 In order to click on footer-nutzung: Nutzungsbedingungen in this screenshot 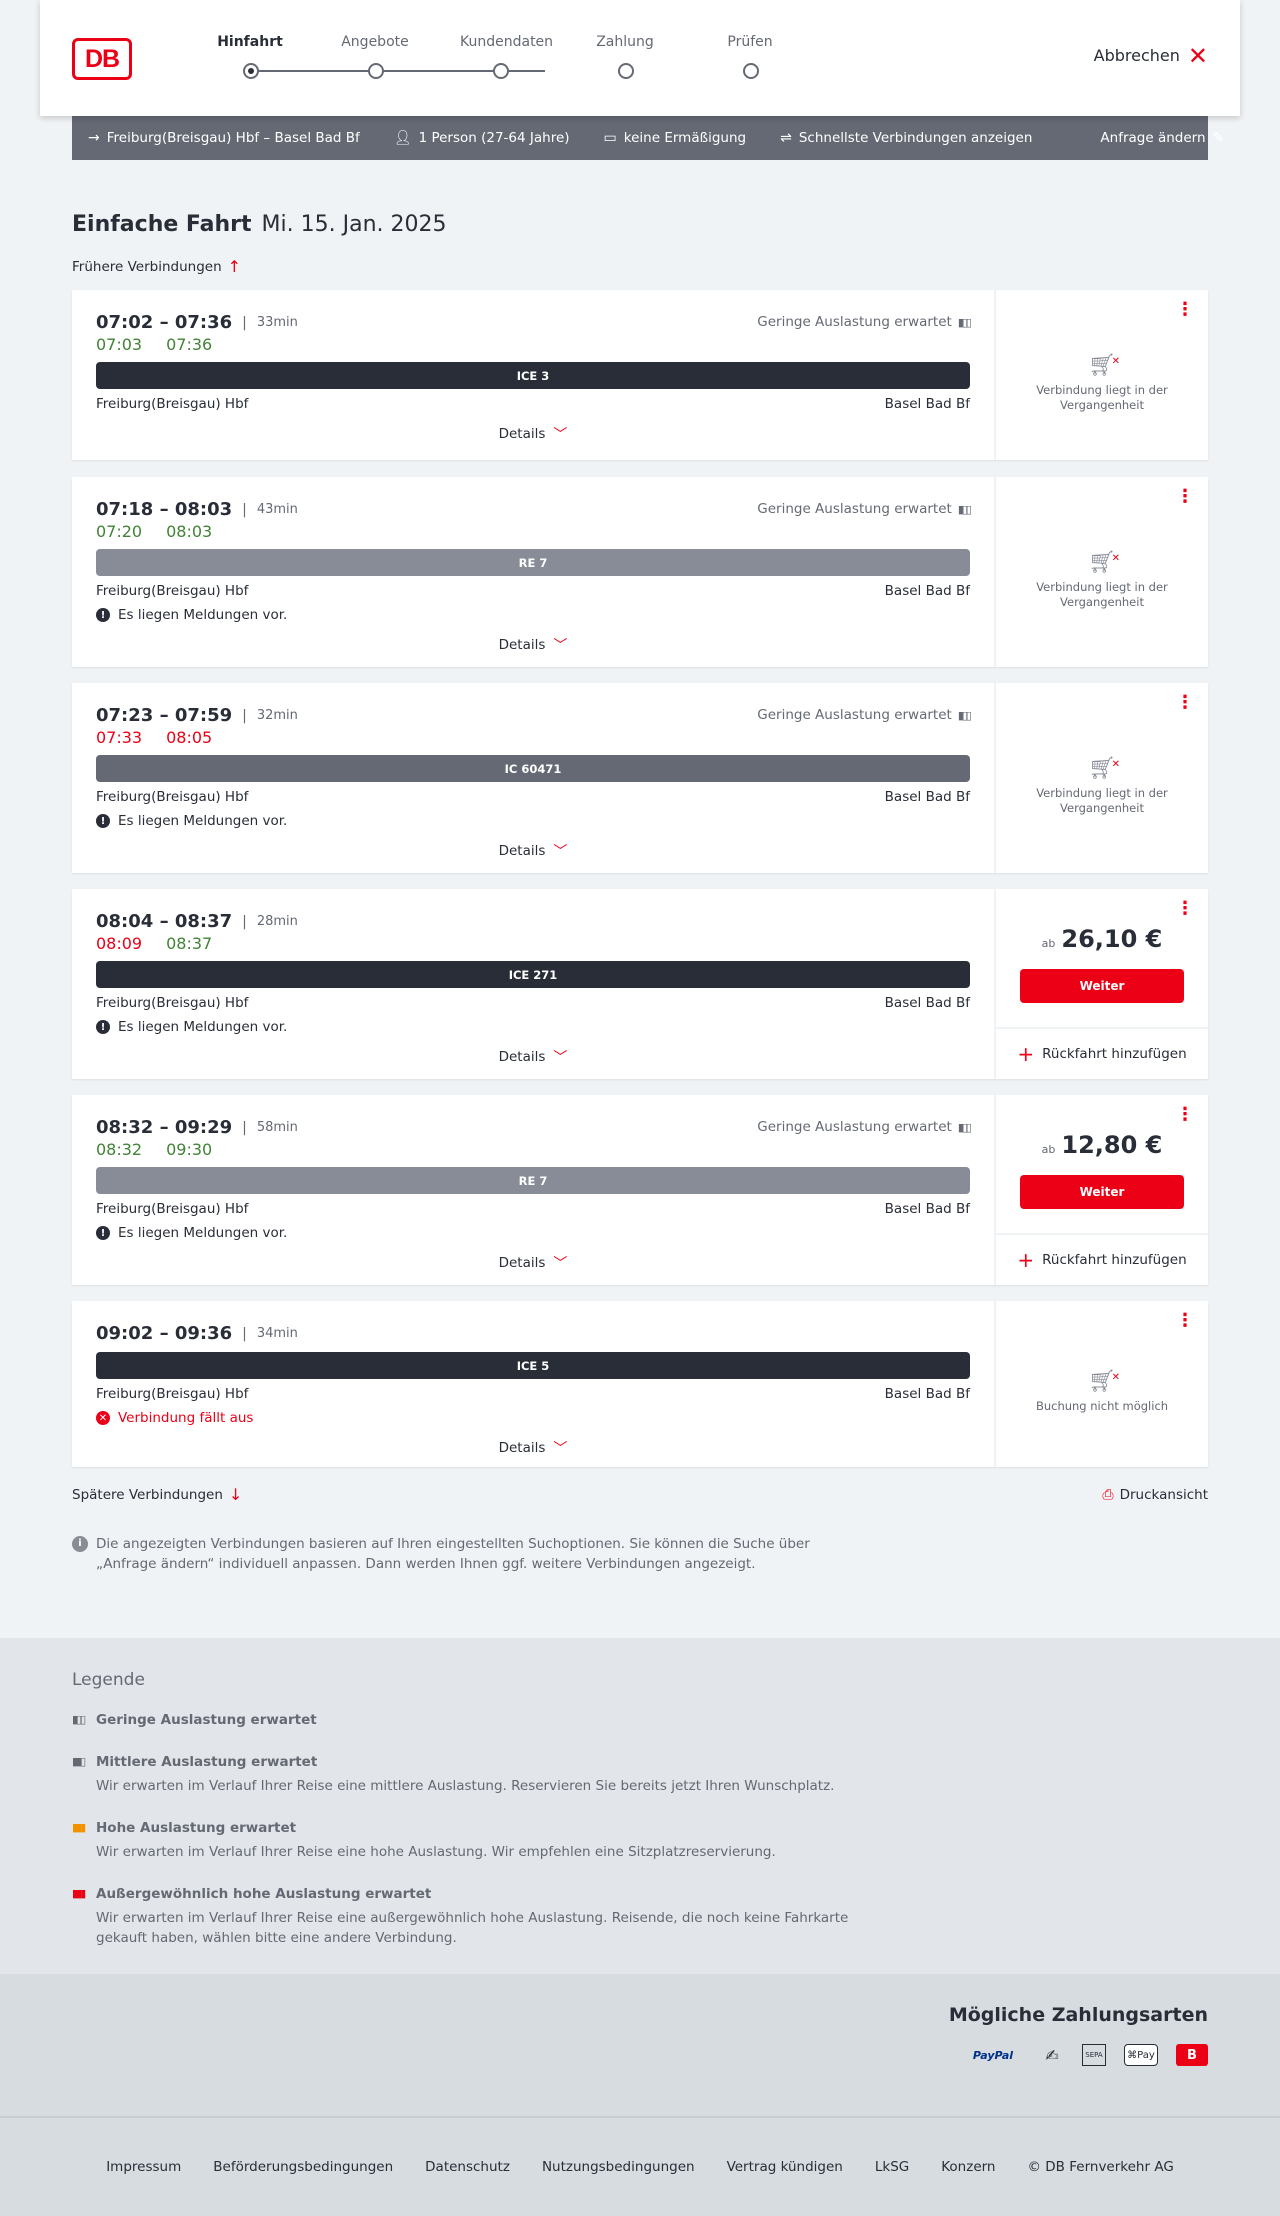, I will do `click(618, 2167)`.